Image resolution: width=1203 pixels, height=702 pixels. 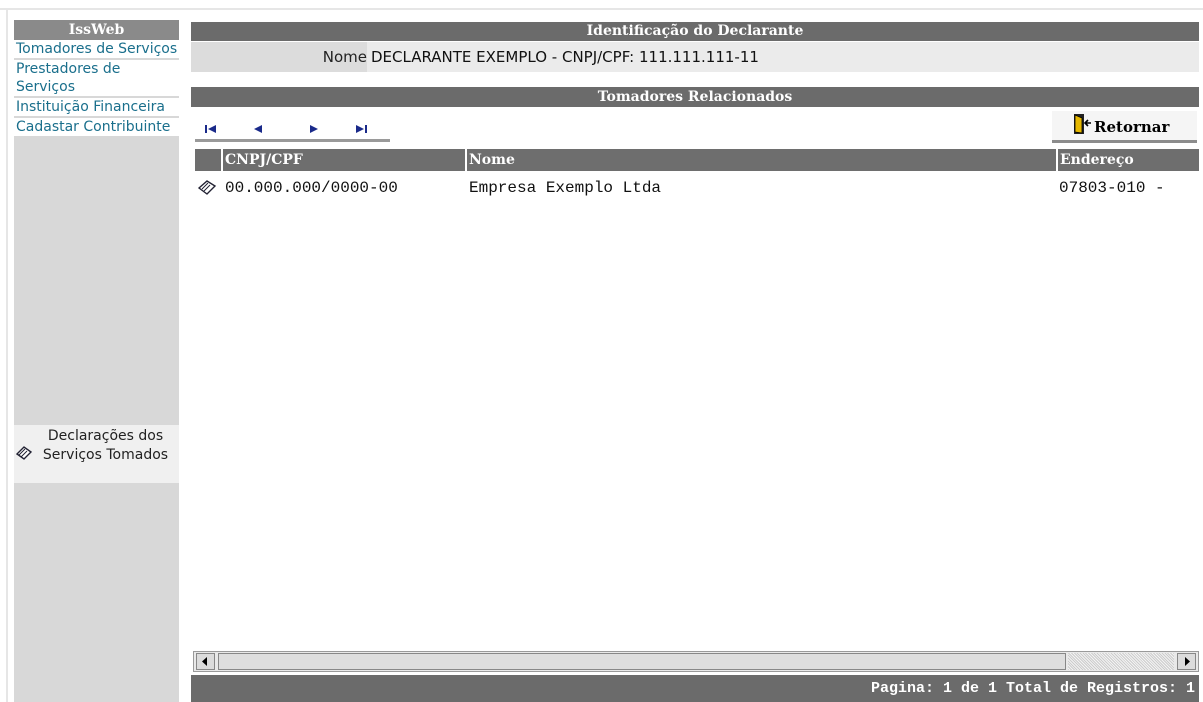 I want to click on scroll-right-icon, so click(x=1186, y=661).